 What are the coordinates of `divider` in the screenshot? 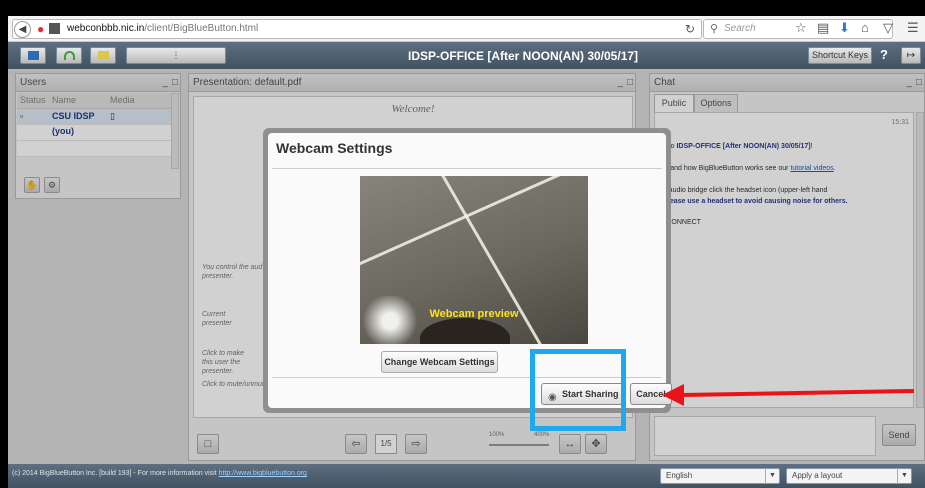 It's located at (467, 168).